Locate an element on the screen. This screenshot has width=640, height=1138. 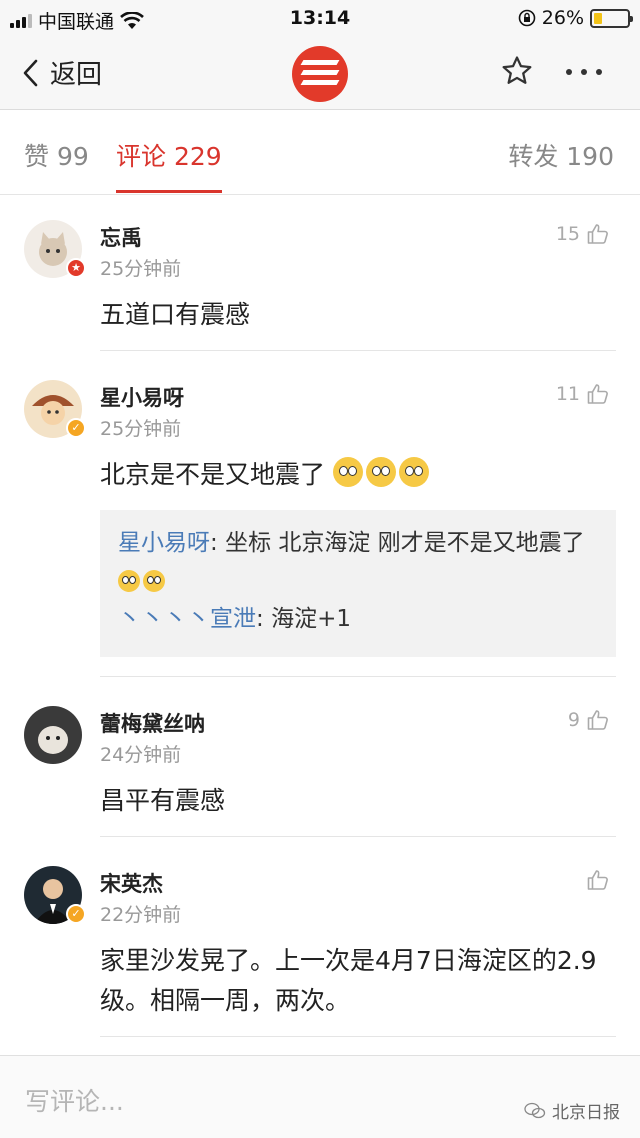
cat-photo-avatar-icon is located at coordinates (53, 740).